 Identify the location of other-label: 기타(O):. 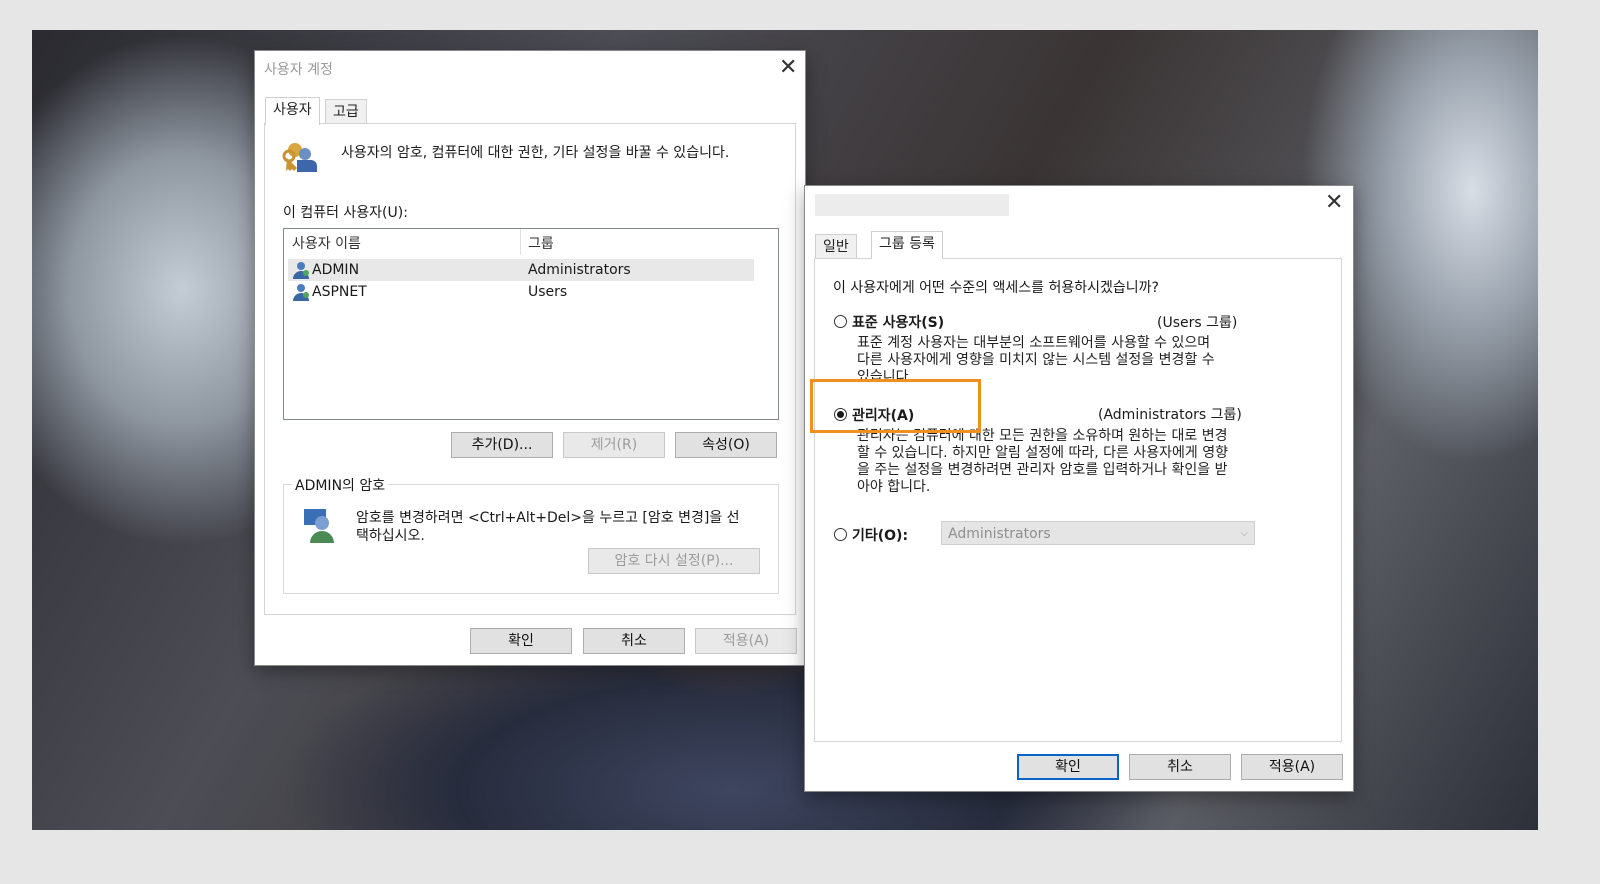
(880, 535).